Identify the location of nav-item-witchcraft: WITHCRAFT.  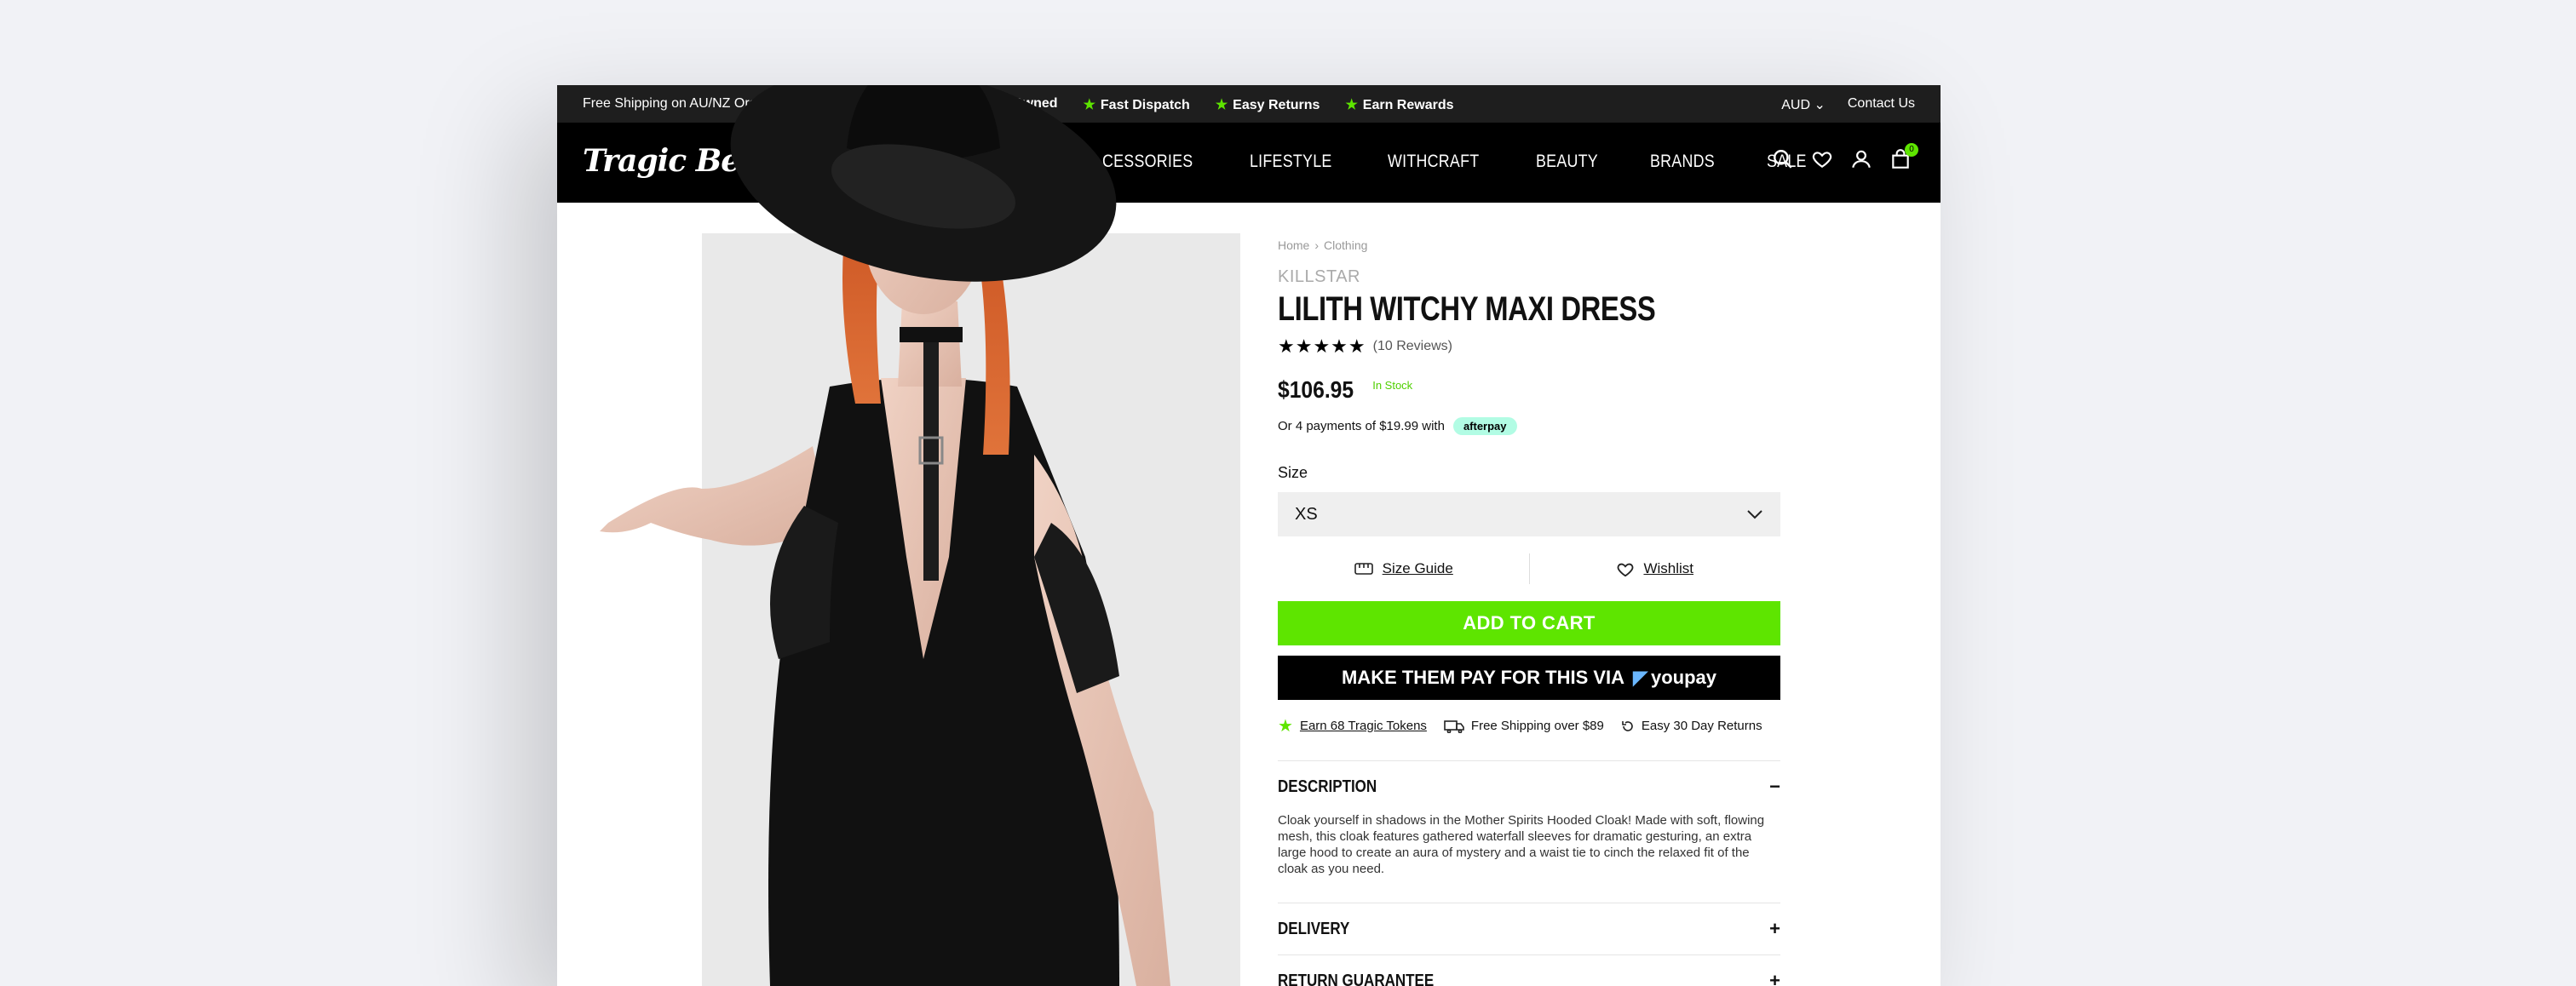
(1433, 162).